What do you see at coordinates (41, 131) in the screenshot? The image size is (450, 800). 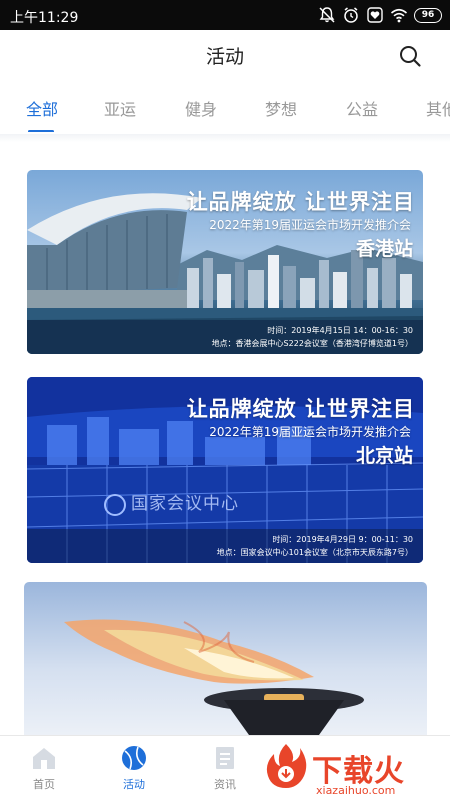 I see `active-tab-indicator` at bounding box center [41, 131].